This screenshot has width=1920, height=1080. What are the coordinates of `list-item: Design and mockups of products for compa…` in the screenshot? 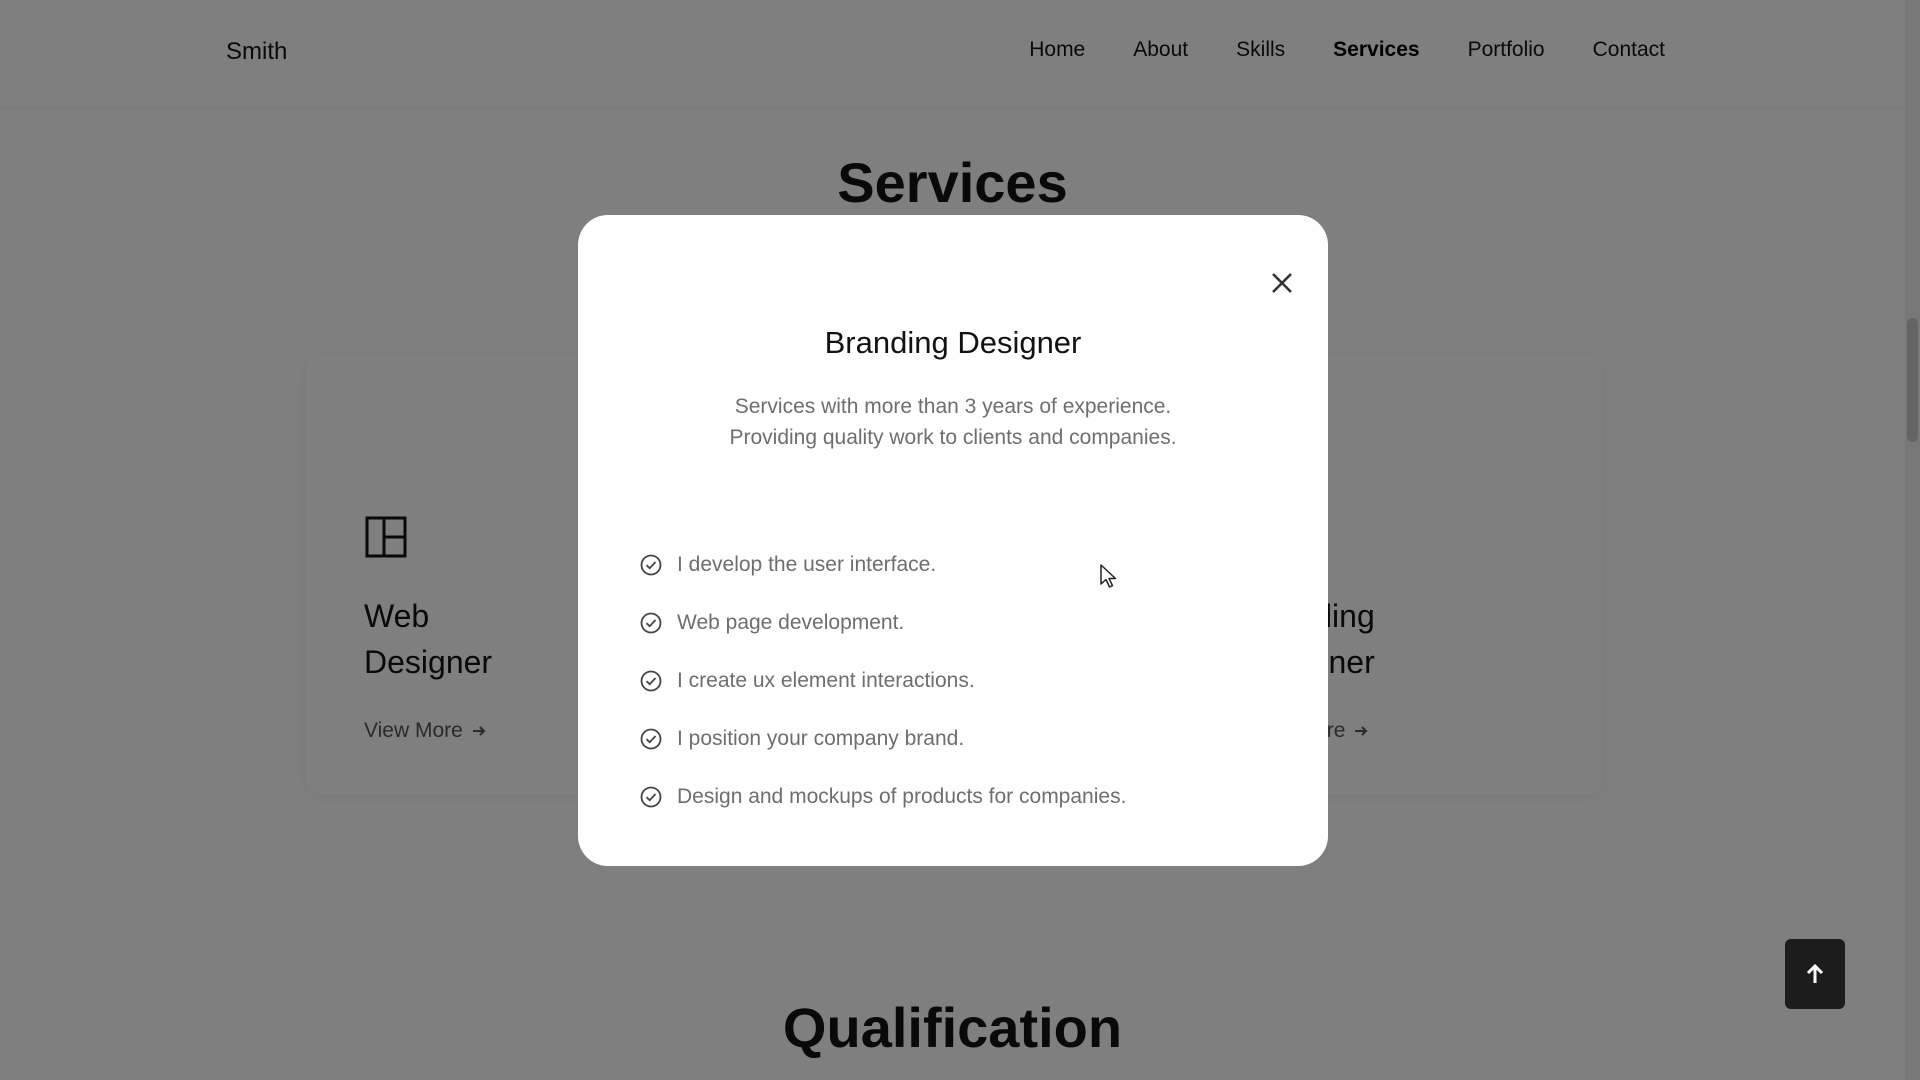 It's located at (882, 797).